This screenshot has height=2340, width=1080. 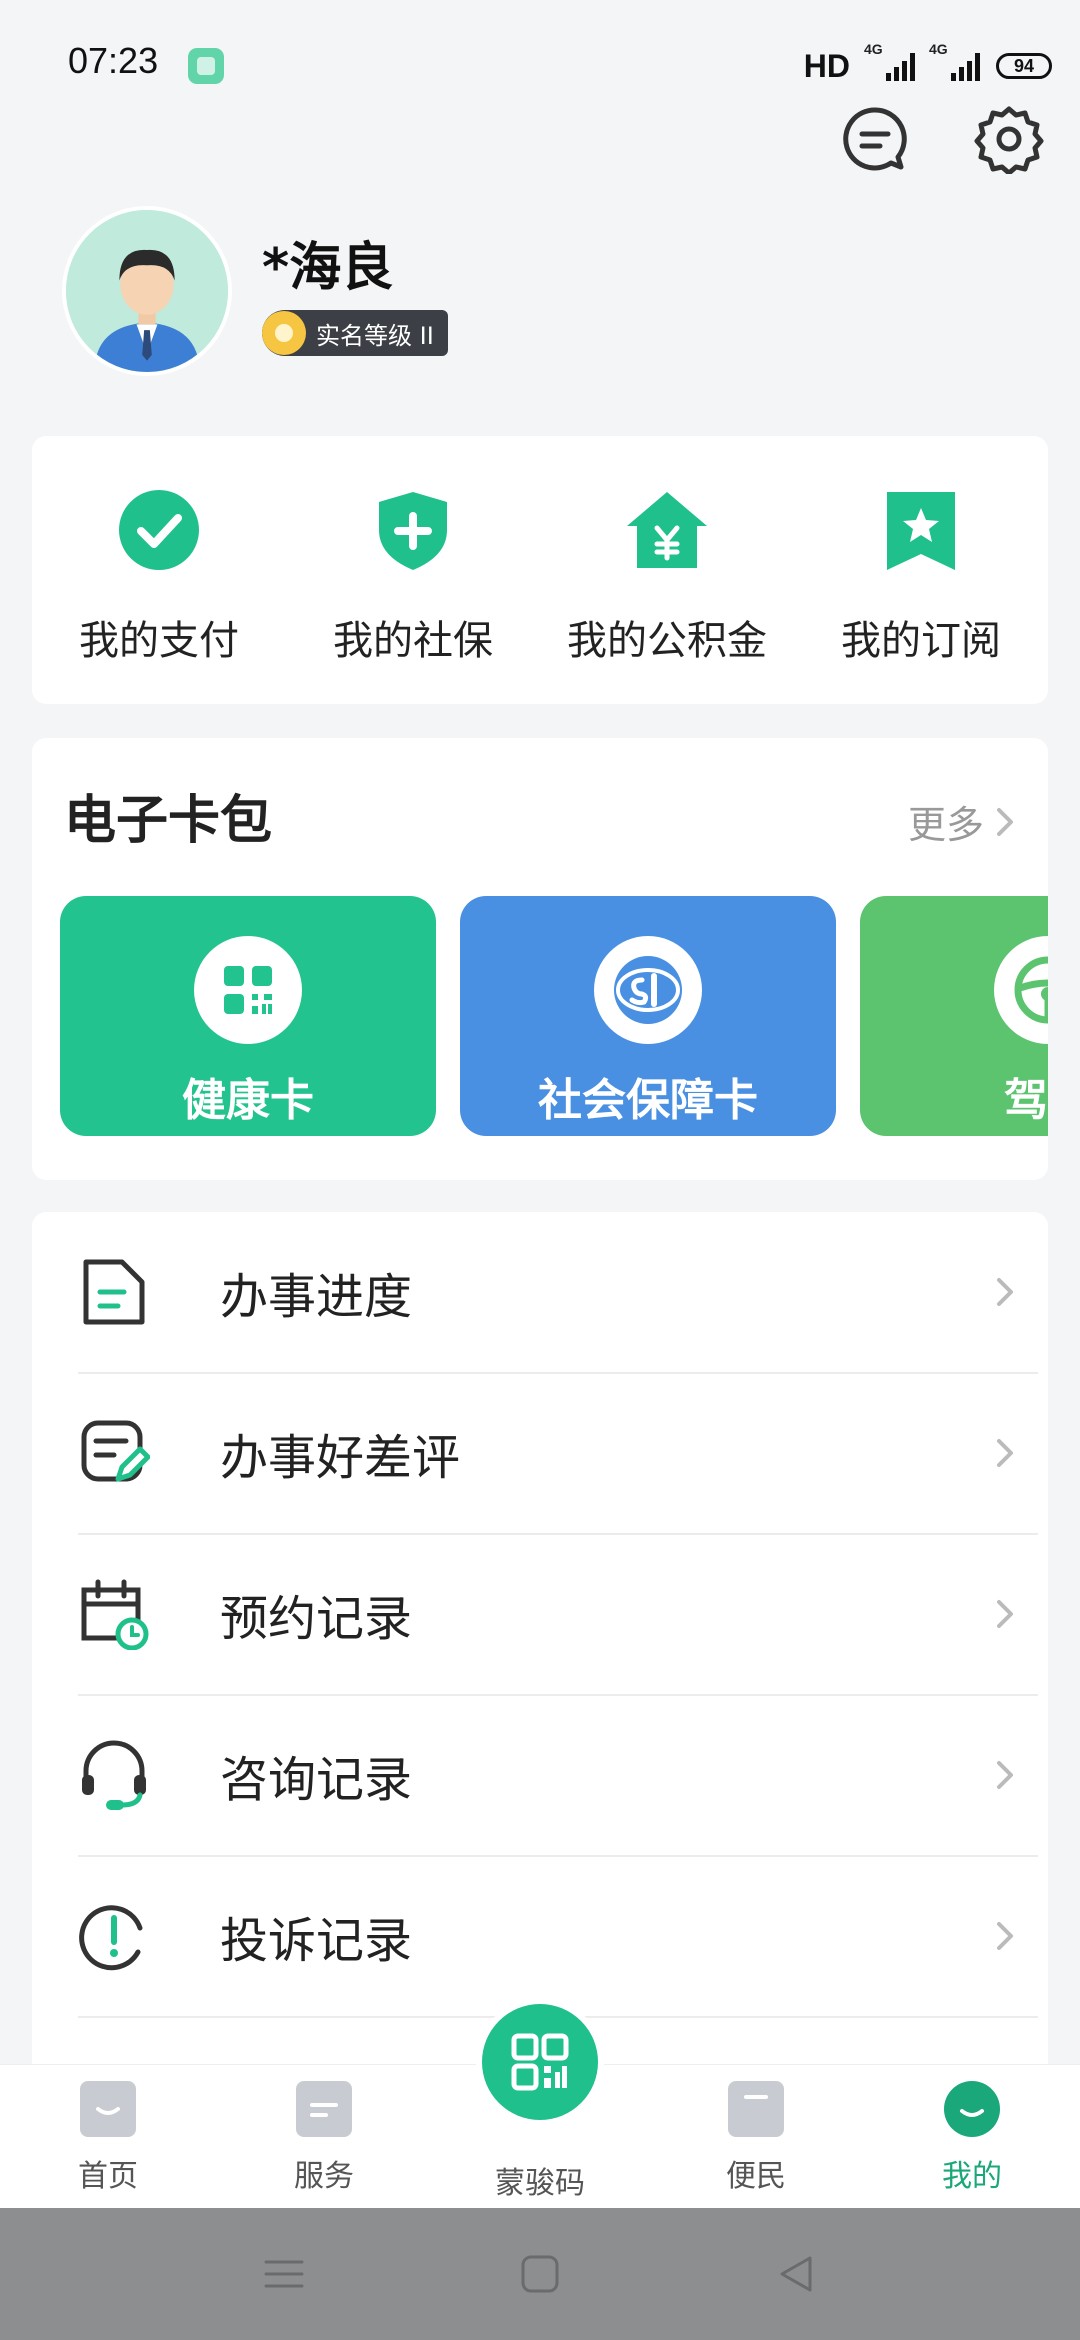 What do you see at coordinates (284, 333) in the screenshot?
I see `user-badge-icon` at bounding box center [284, 333].